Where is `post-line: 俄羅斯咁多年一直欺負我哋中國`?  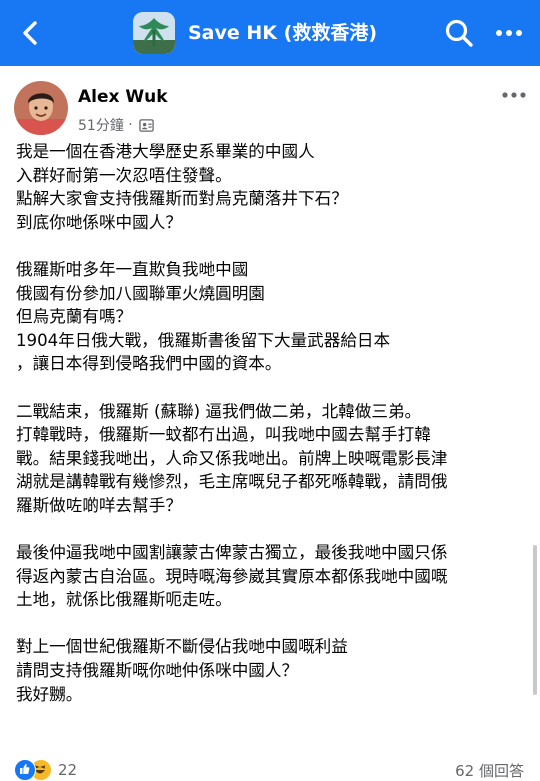
post-line: 俄羅斯咁多年一直欺負我哋中國 is located at coordinates (132, 269).